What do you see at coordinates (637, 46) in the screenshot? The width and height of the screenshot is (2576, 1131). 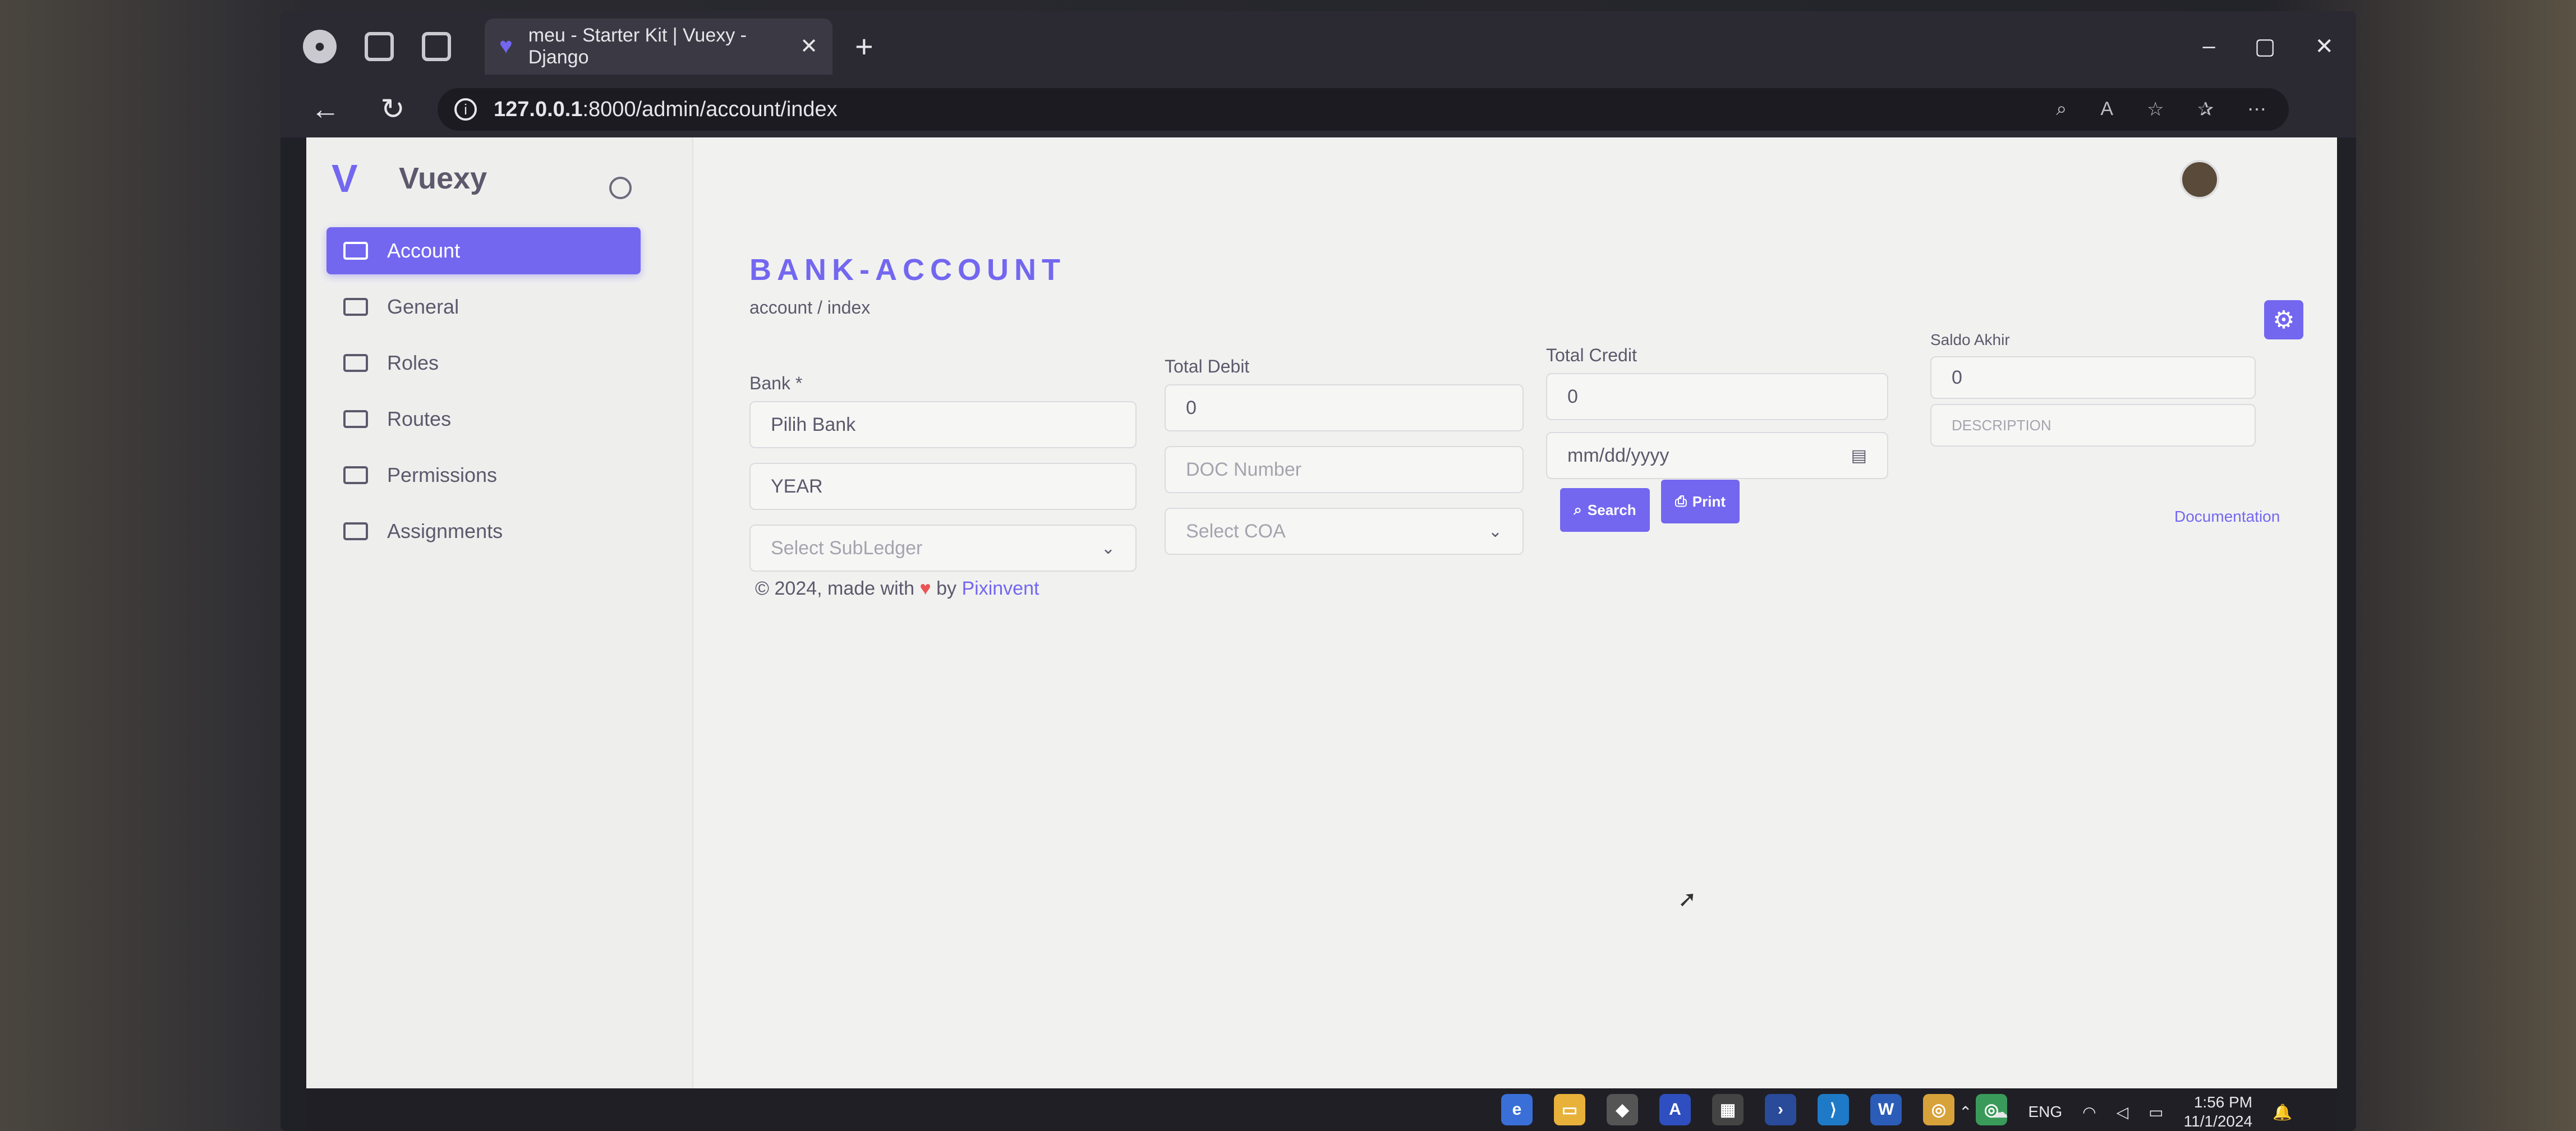 I see `tab-title: meu - Starter Kit | Vuexy - Django` at bounding box center [637, 46].